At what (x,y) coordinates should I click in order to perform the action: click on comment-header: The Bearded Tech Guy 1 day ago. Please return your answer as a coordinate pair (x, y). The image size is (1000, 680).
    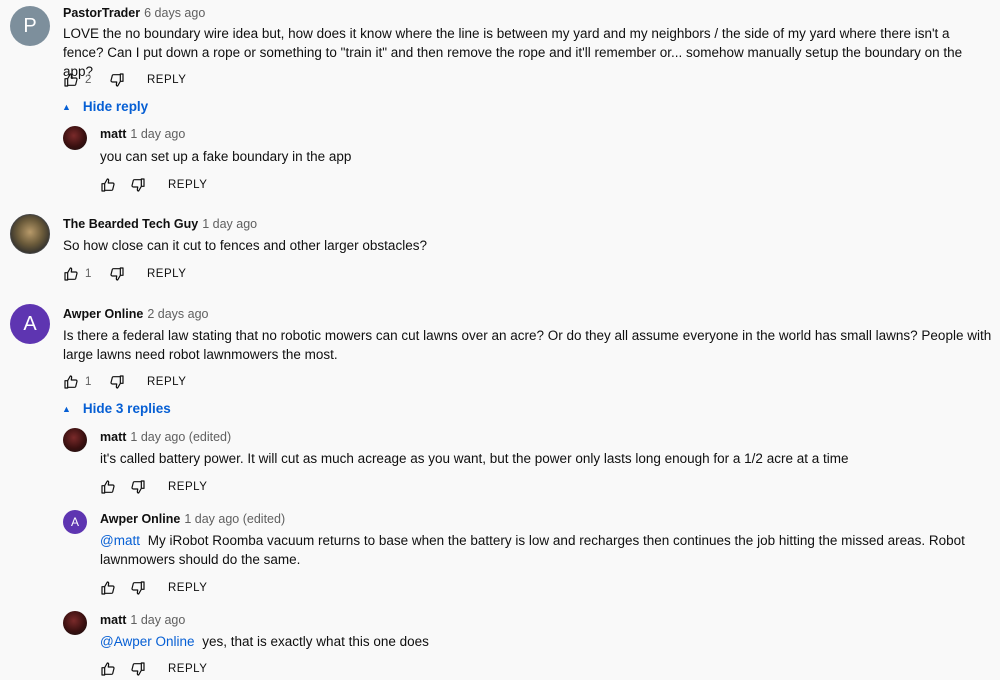
    Looking at the image, I should click on (160, 224).